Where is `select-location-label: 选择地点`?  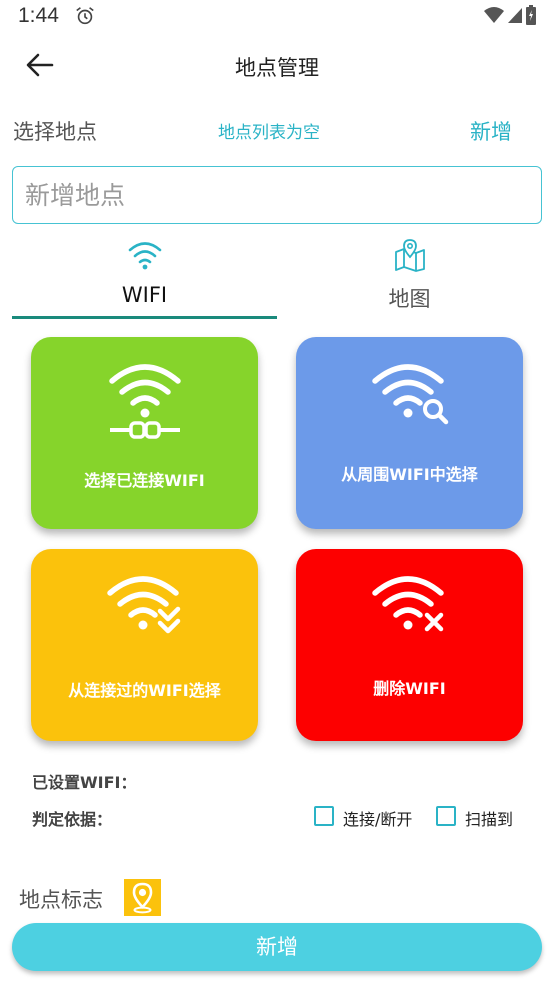
select-location-label: 选择地点 is located at coordinates (55, 132).